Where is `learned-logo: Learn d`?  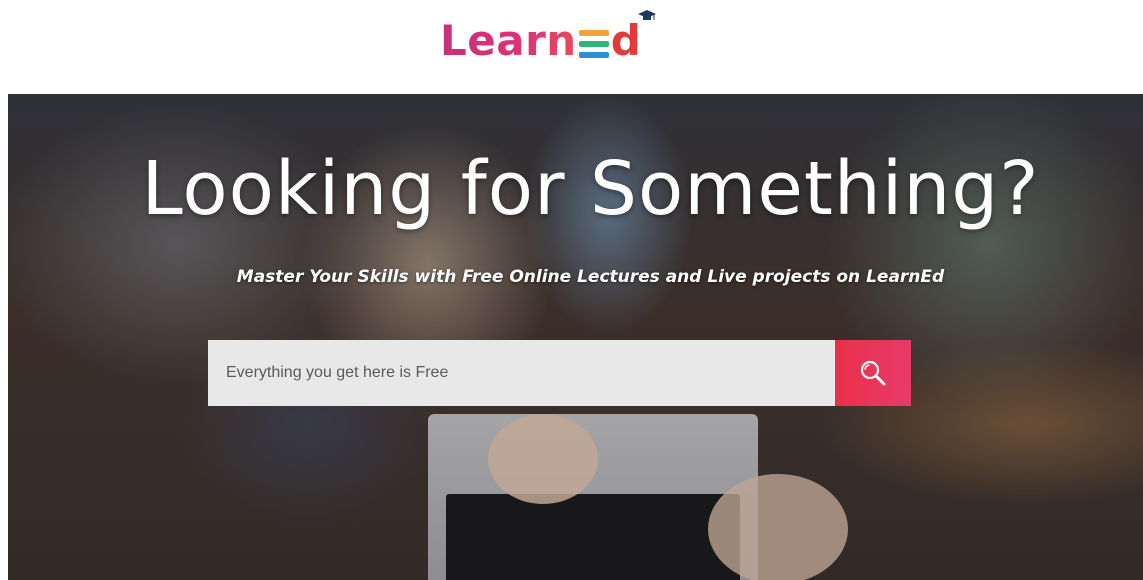
learned-logo: Learn d is located at coordinates (548, 35).